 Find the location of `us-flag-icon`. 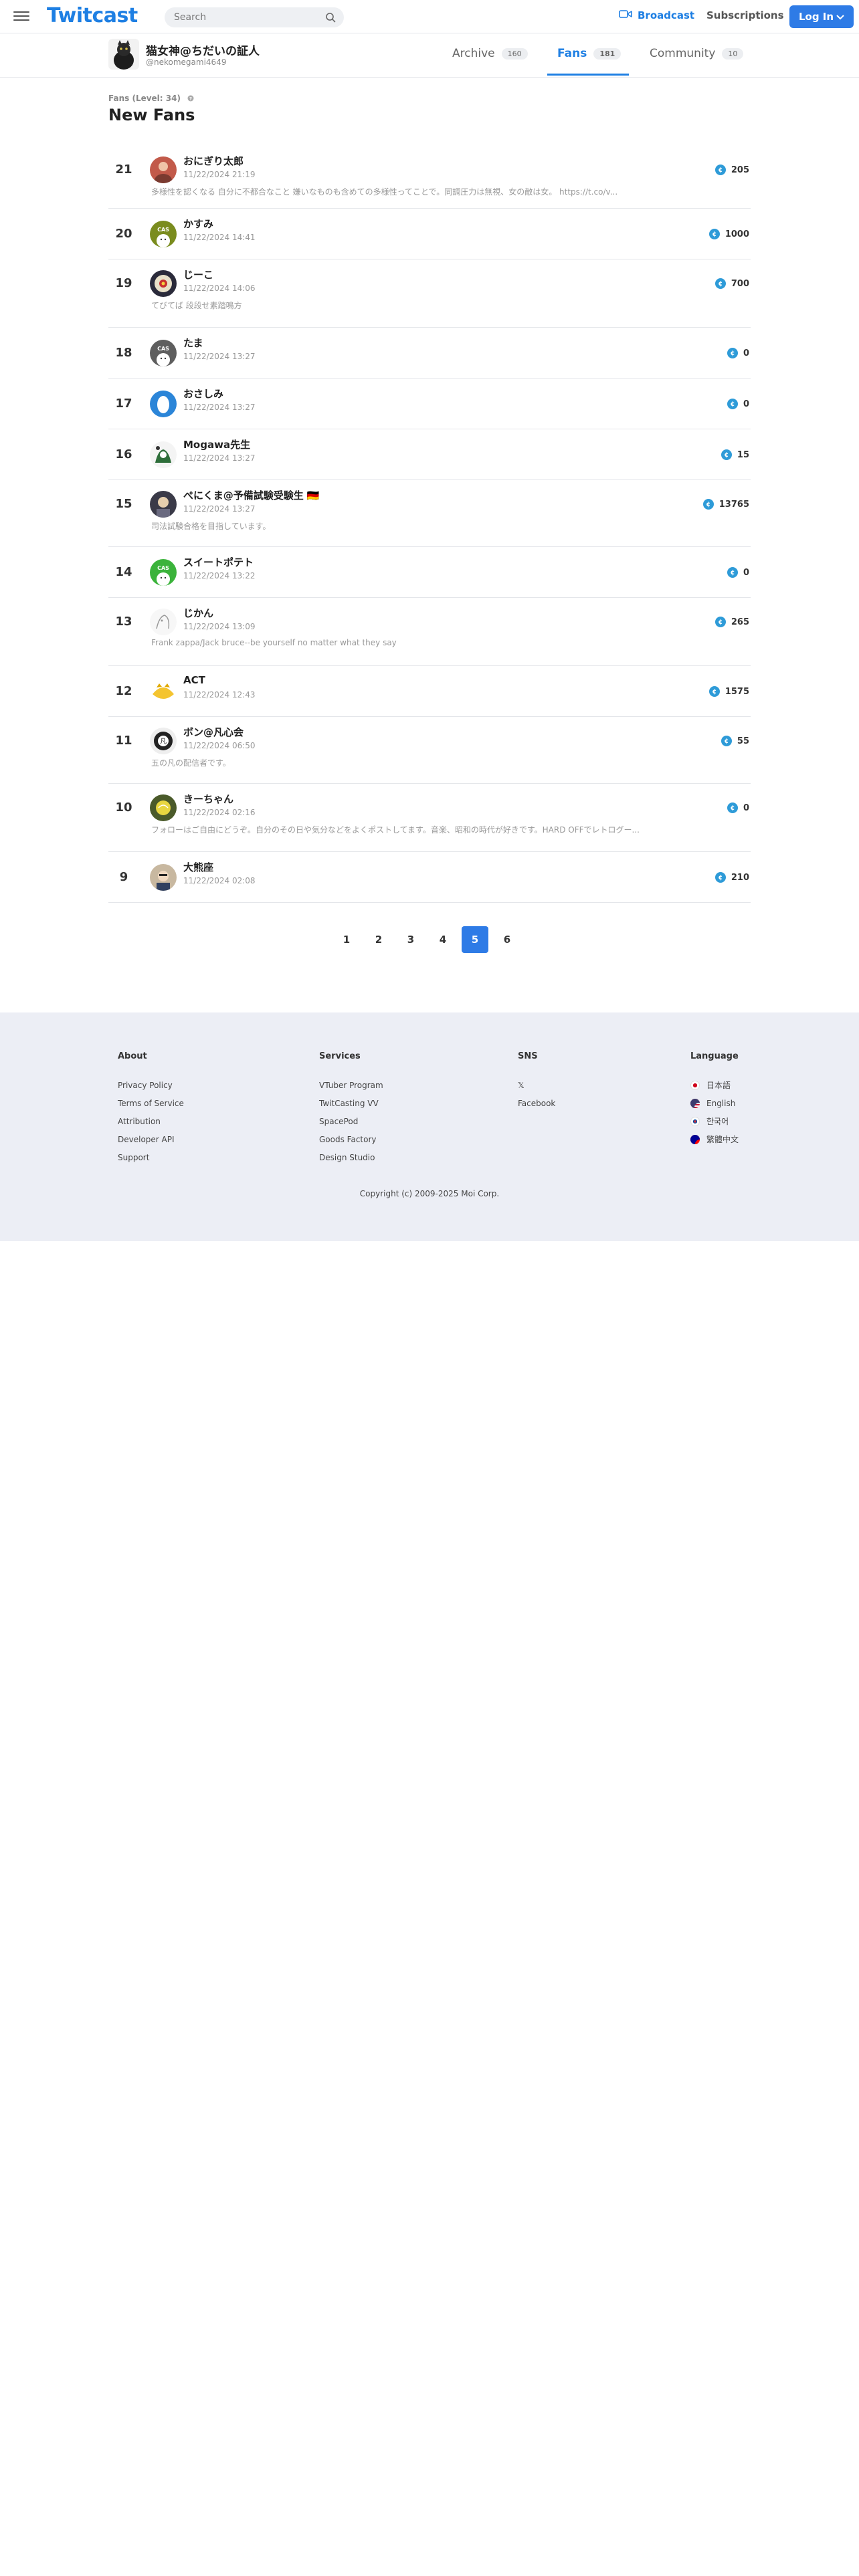

us-flag-icon is located at coordinates (695, 1103).